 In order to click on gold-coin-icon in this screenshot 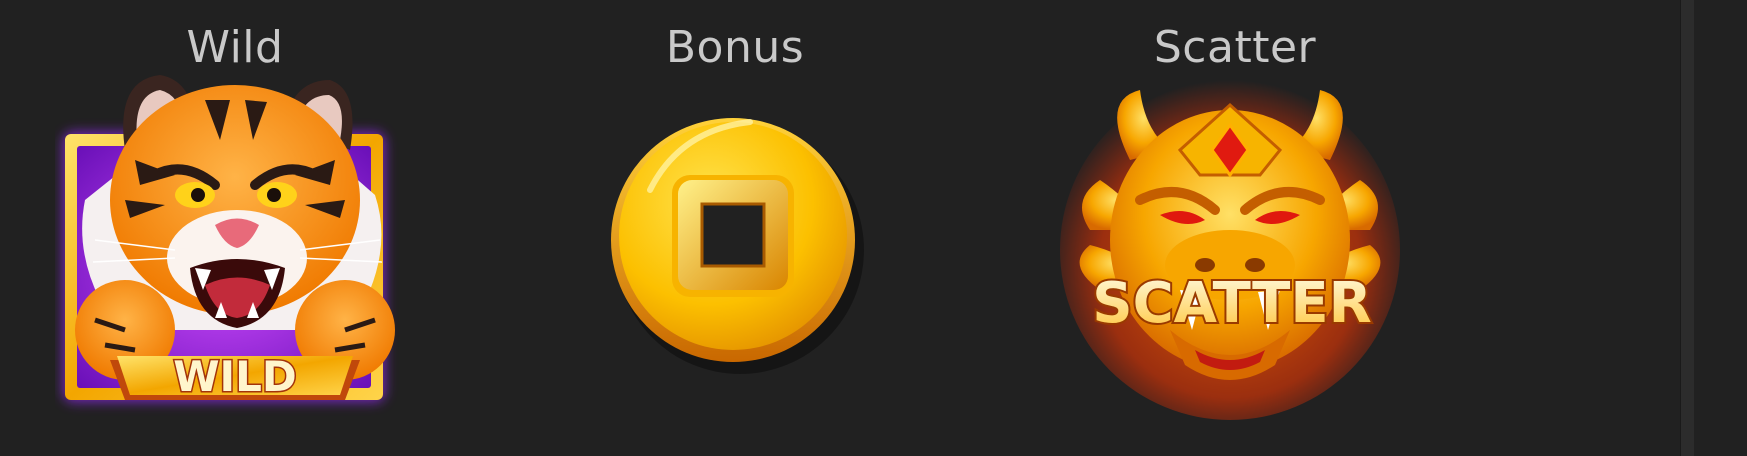, I will do `click(737, 246)`.